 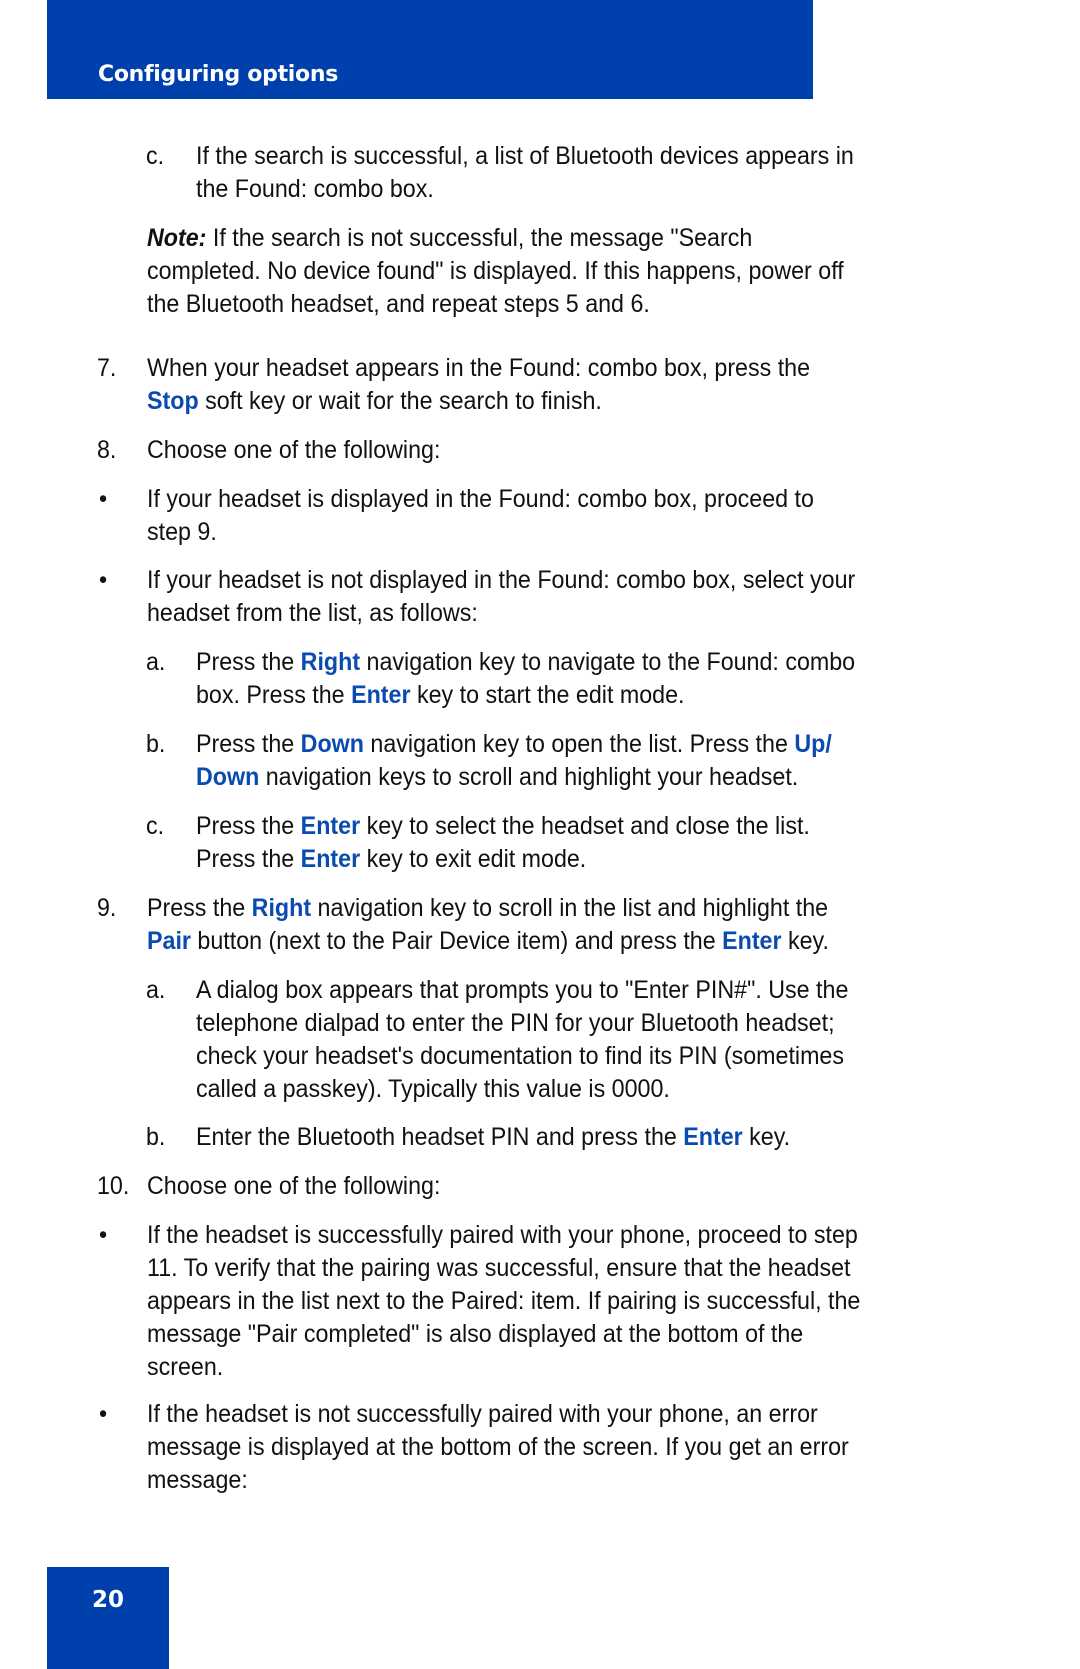 I want to click on text-line: headset from the list, as follows:, so click(x=312, y=613).